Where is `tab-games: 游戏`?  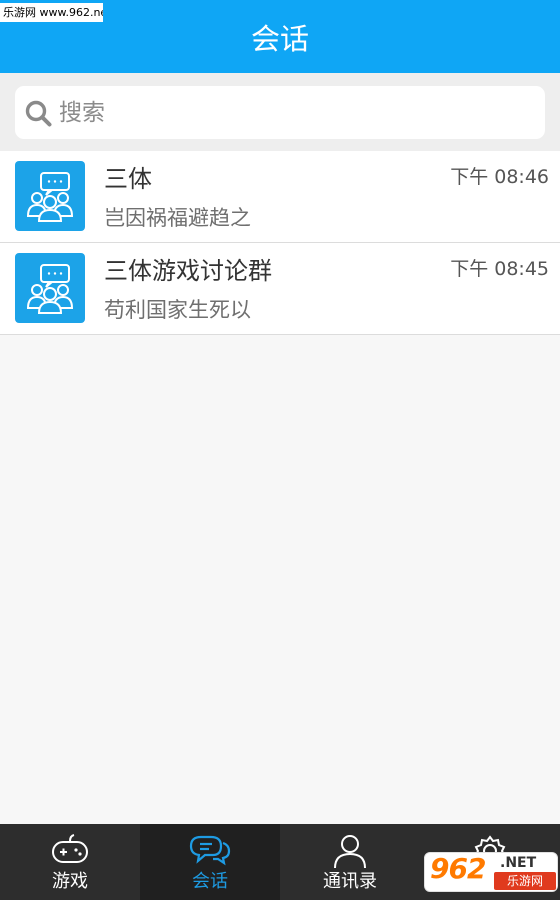 tab-games: 游戏 is located at coordinates (70, 862).